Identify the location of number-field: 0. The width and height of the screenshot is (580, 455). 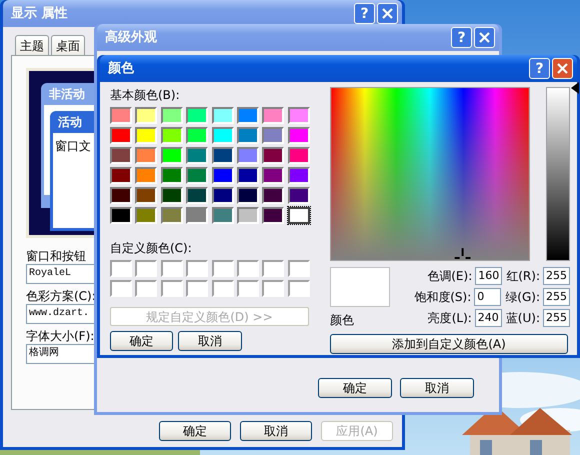
(488, 297).